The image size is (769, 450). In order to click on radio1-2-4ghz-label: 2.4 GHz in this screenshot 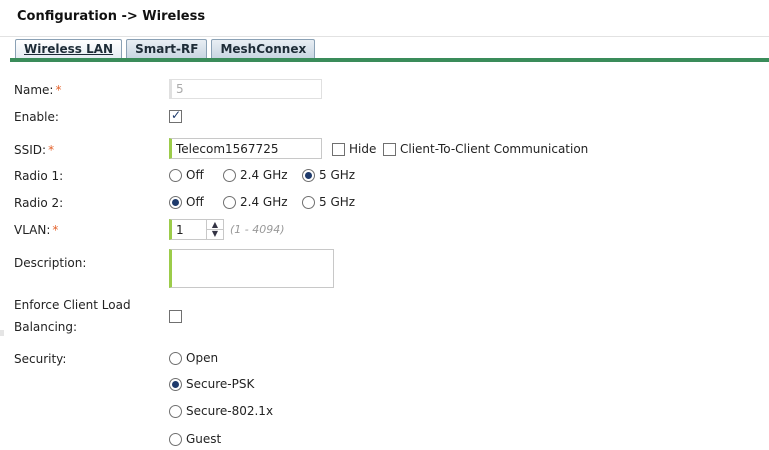, I will do `click(264, 175)`.